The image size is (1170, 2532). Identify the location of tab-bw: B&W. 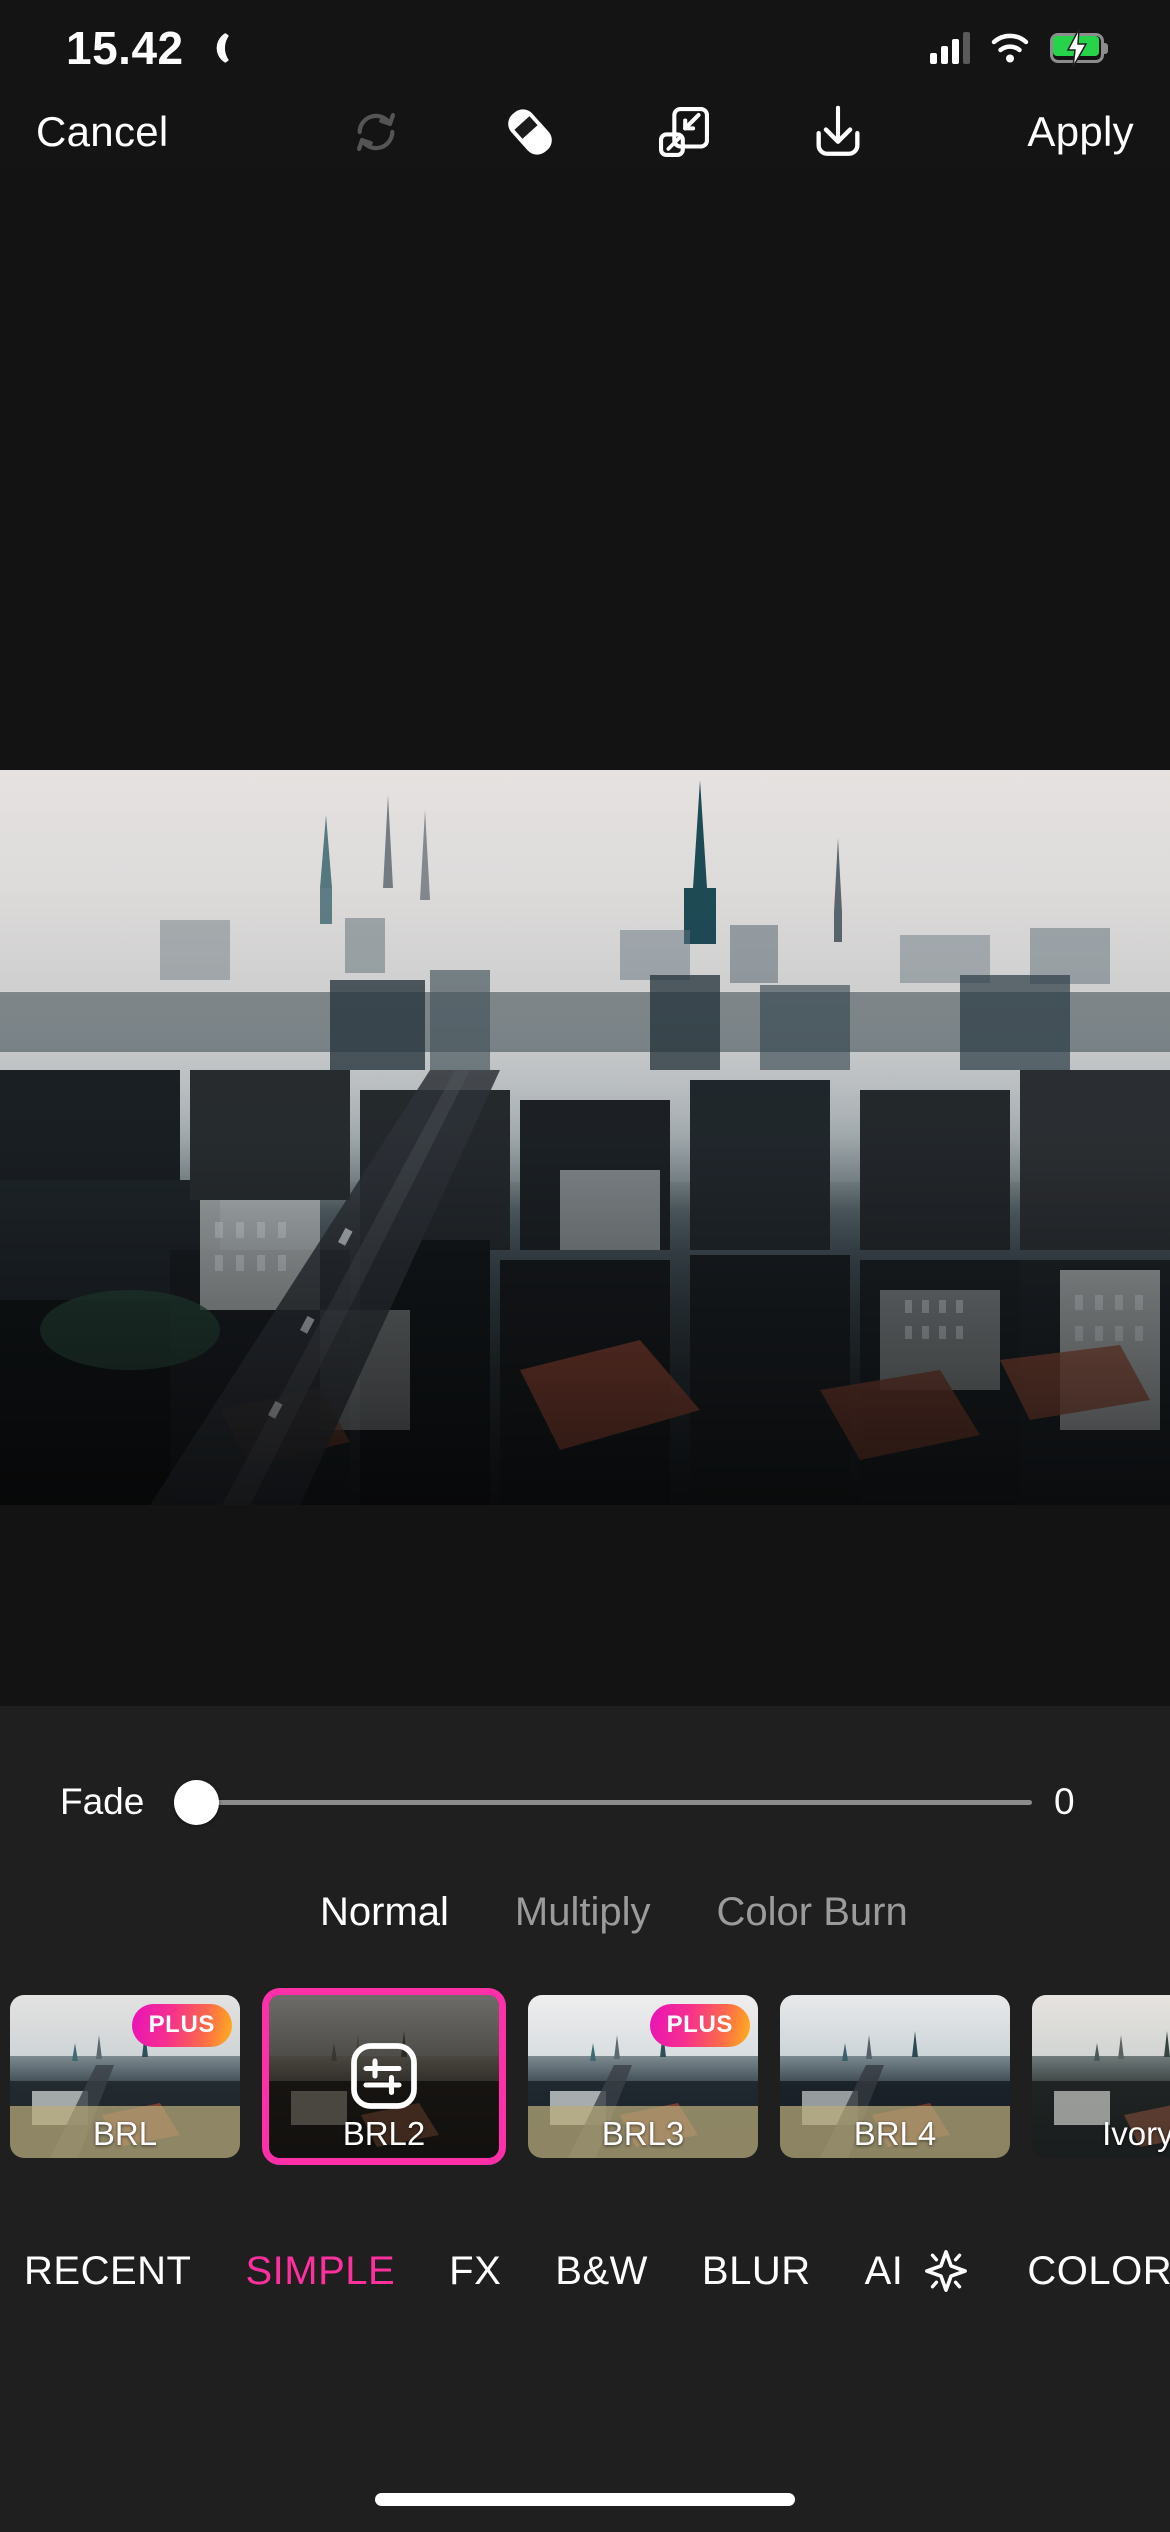
(601, 2271).